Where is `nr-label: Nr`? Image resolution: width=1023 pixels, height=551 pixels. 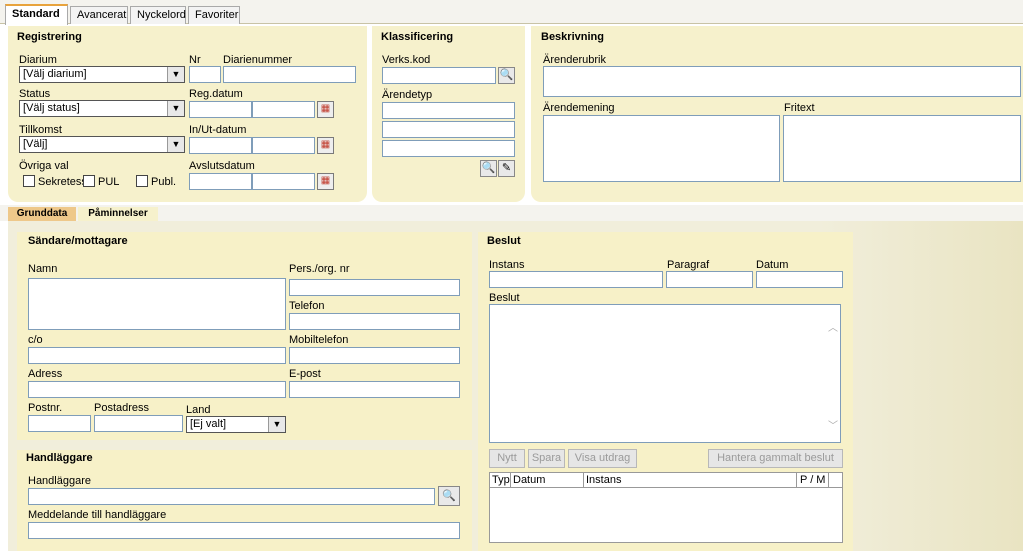 nr-label: Nr is located at coordinates (195, 60).